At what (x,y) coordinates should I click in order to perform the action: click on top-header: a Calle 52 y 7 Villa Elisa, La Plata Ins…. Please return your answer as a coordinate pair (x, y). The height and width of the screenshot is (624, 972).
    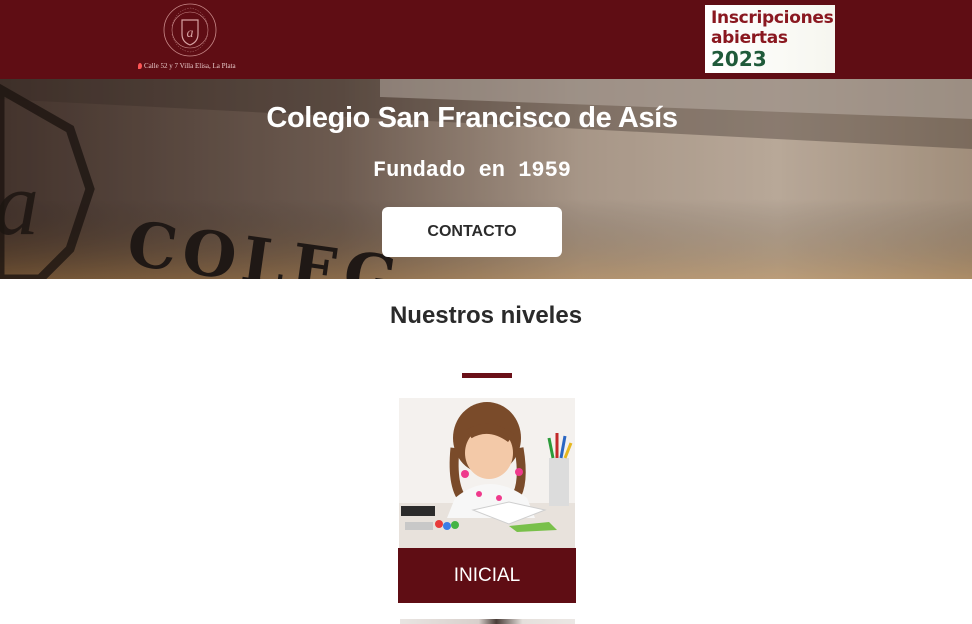
    Looking at the image, I should click on (486, 39).